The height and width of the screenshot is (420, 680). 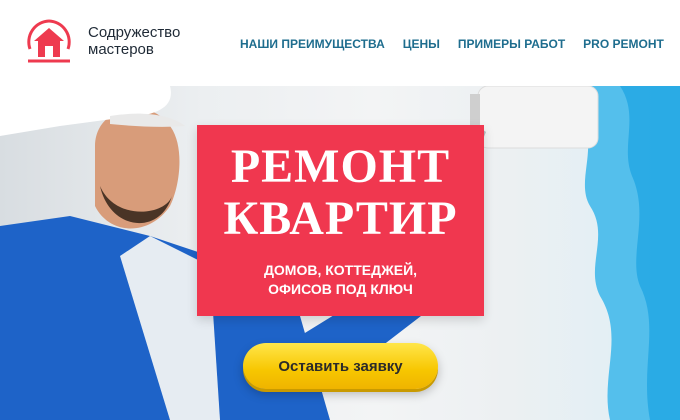 I want to click on hero-title-line-1: РЕМОНТ, so click(x=340, y=166).